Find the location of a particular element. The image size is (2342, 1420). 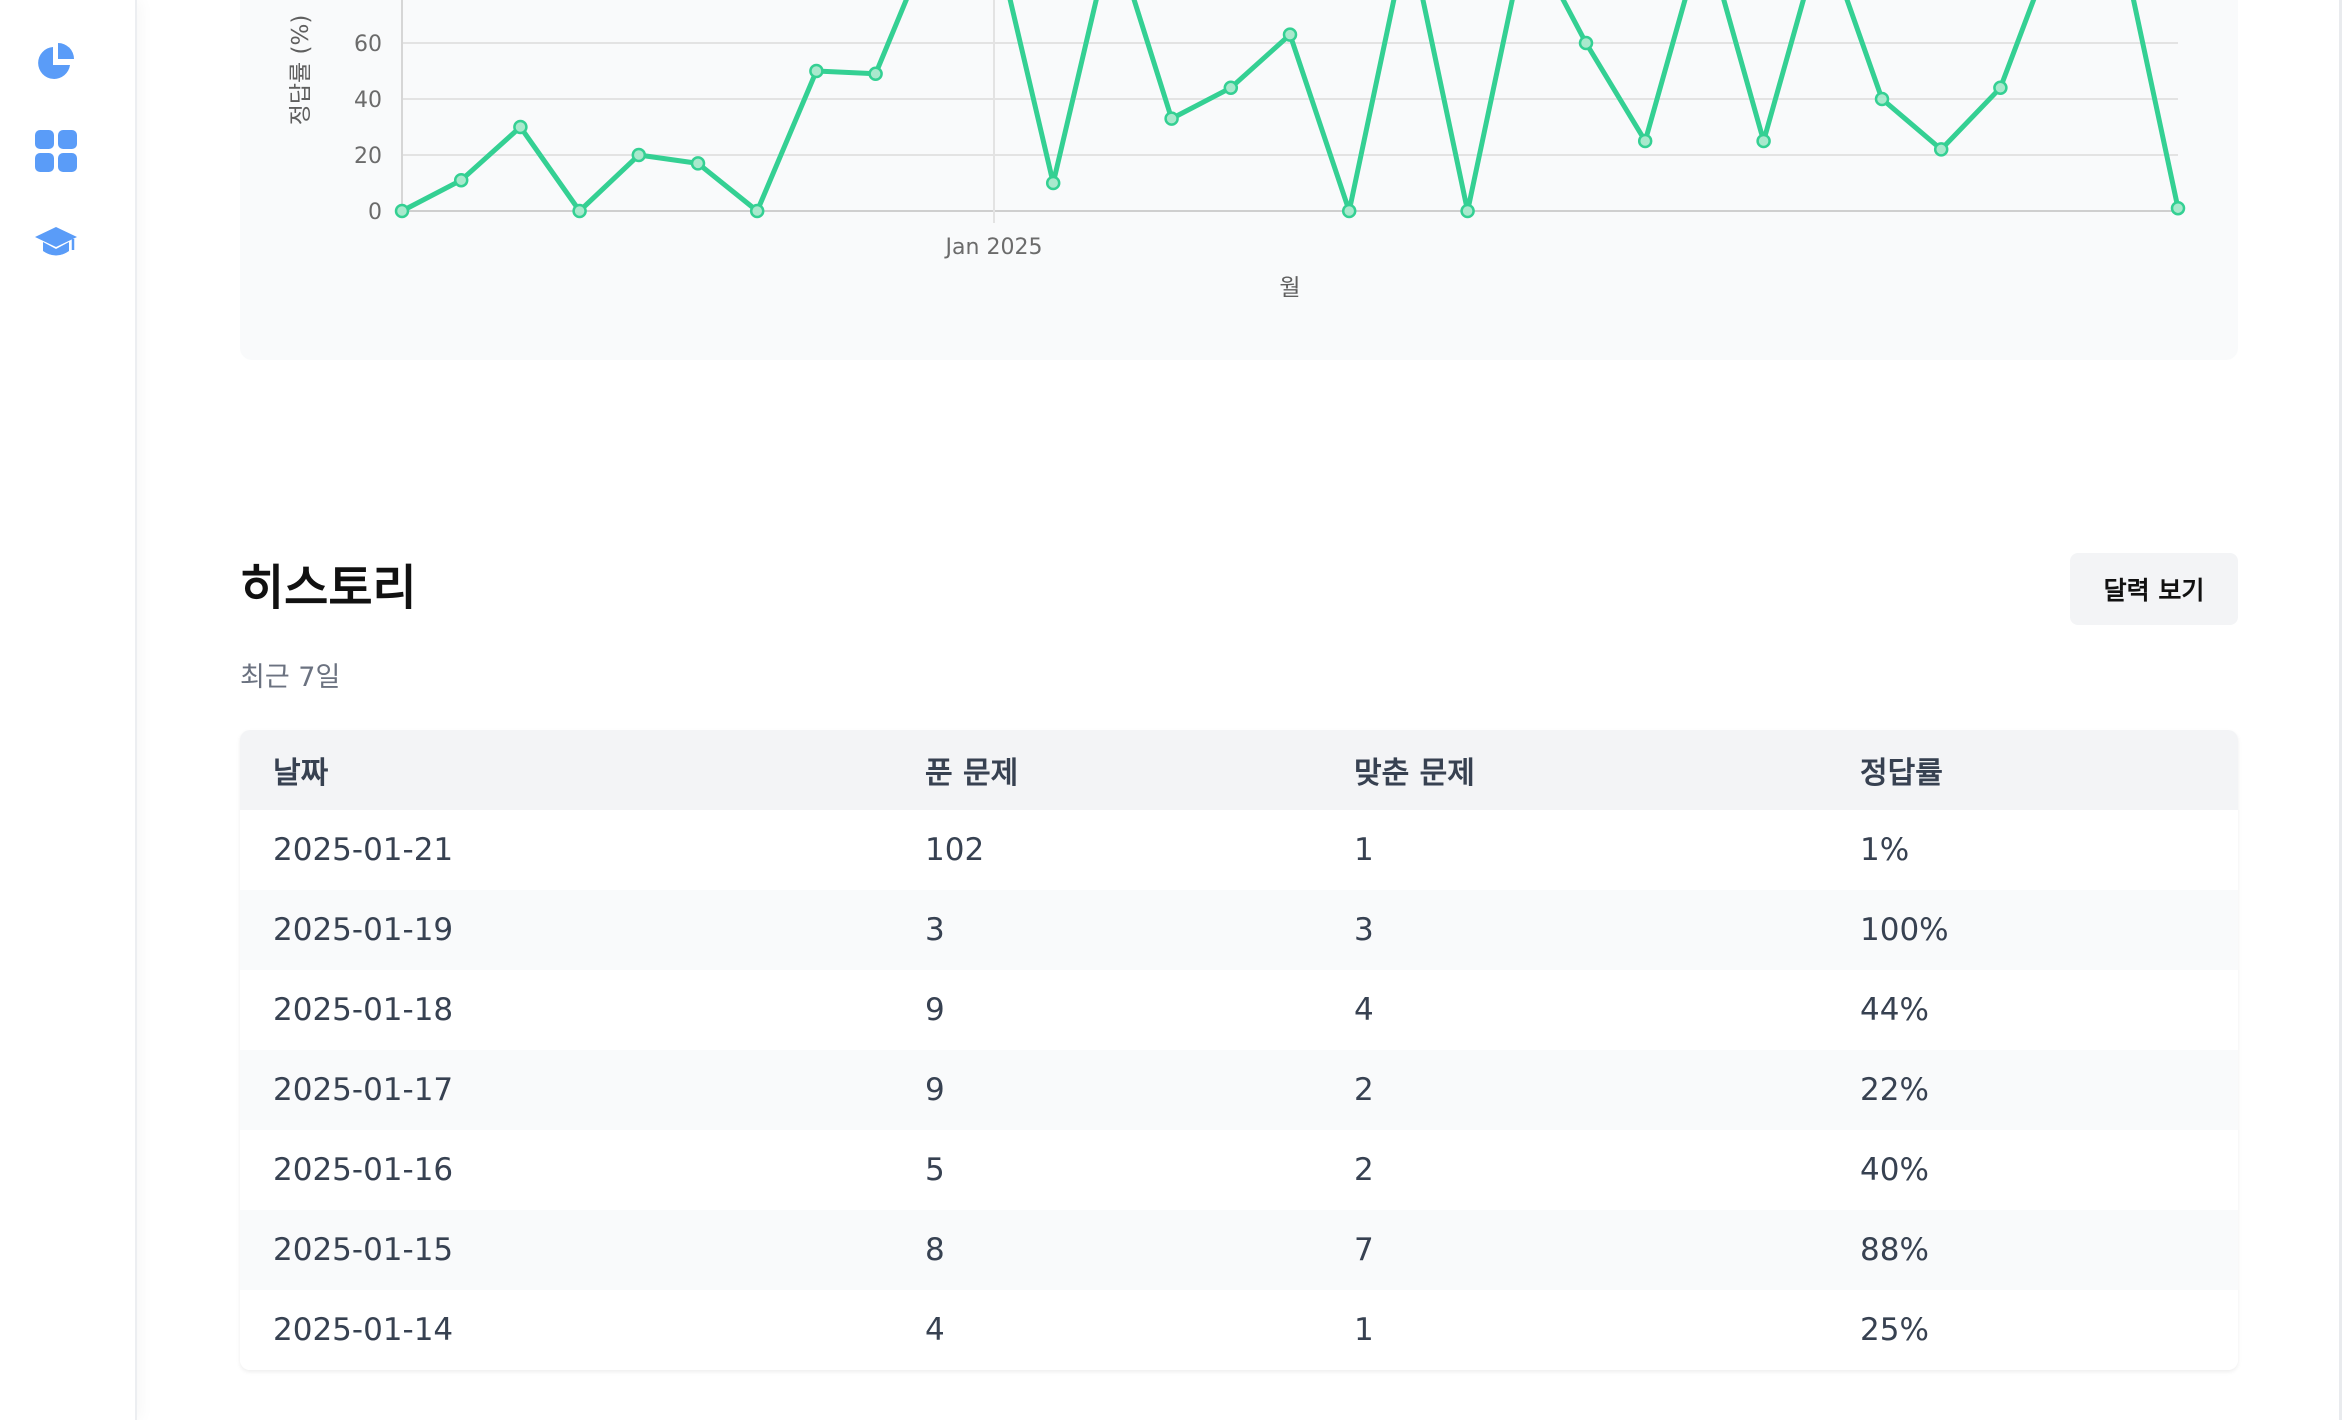

cell-correct: 3 is located at coordinates (1574, 930).